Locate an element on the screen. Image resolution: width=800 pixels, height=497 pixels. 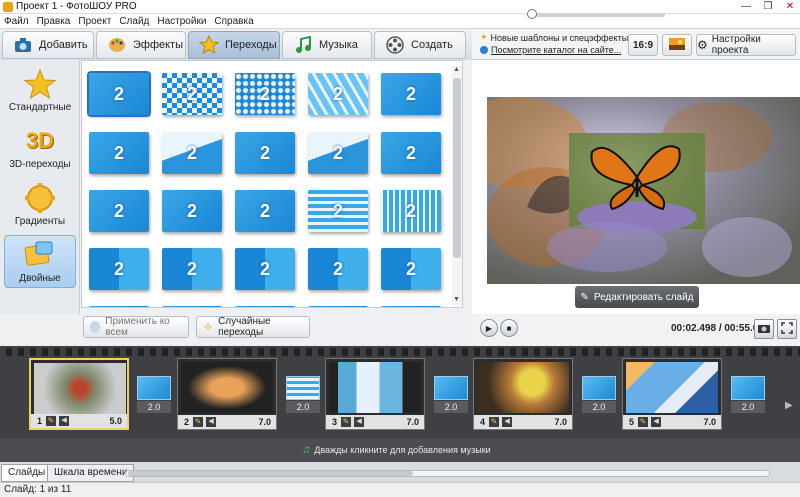
slide-thumbnail: 4 ✎ ◀ 7.0 is located at coordinates (523, 394).